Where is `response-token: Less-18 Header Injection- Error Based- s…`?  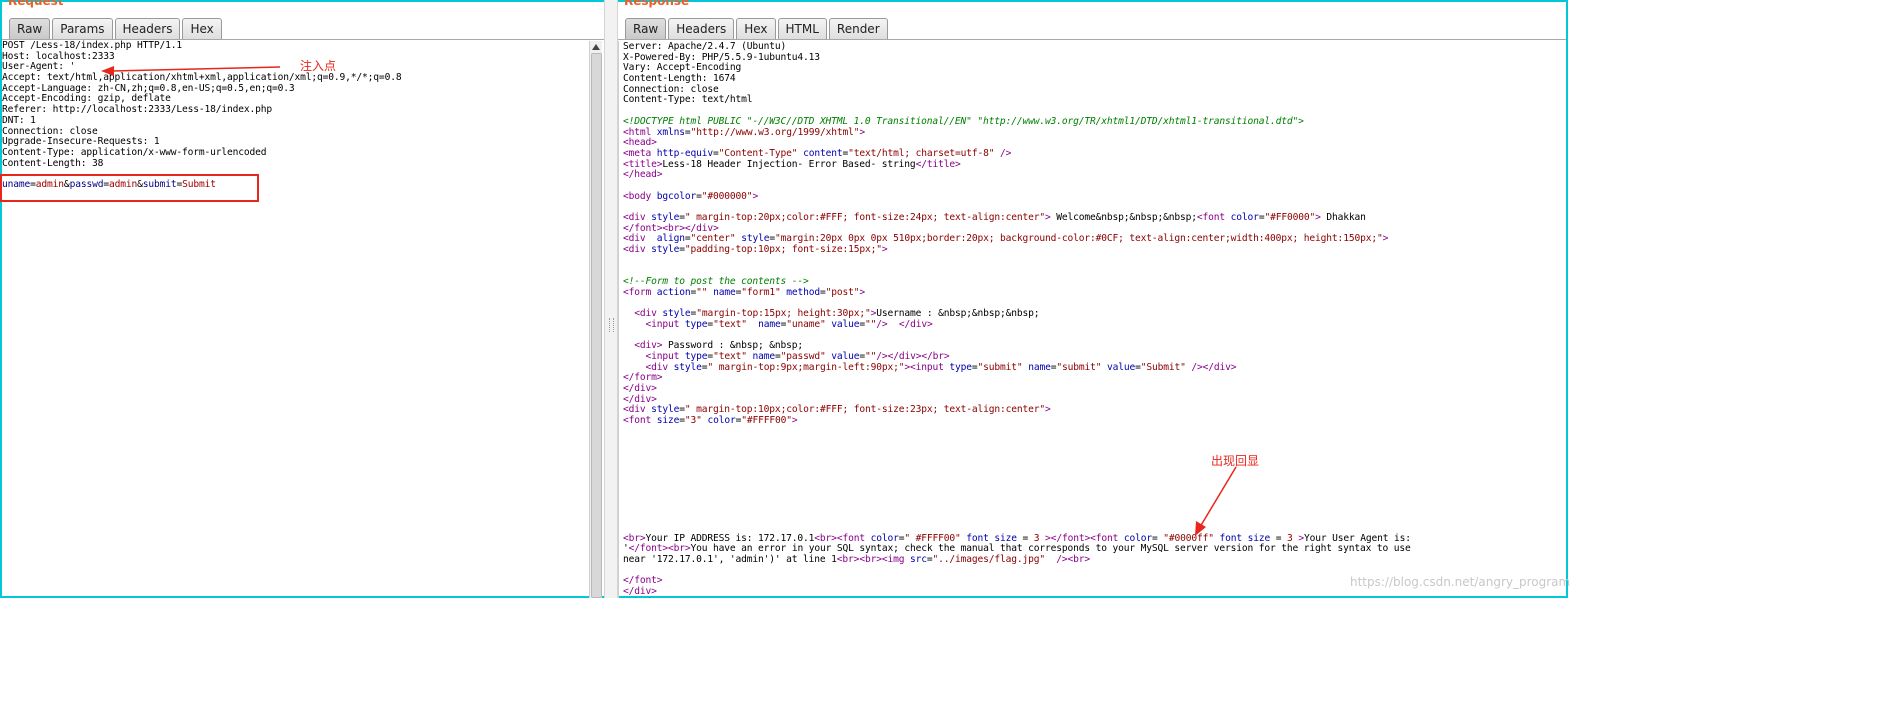 response-token: Less-18 Header Injection- Error Based- s… is located at coordinates (789, 164).